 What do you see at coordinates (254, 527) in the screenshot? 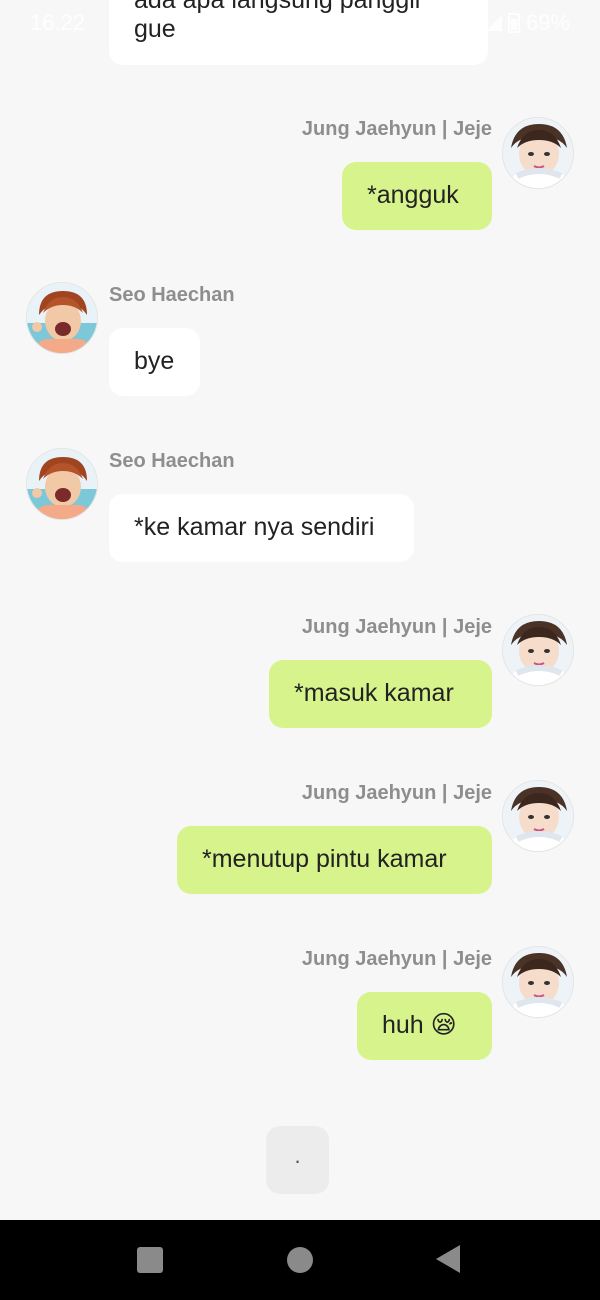
I see `message-text: *ke kamar nya sendiri` at bounding box center [254, 527].